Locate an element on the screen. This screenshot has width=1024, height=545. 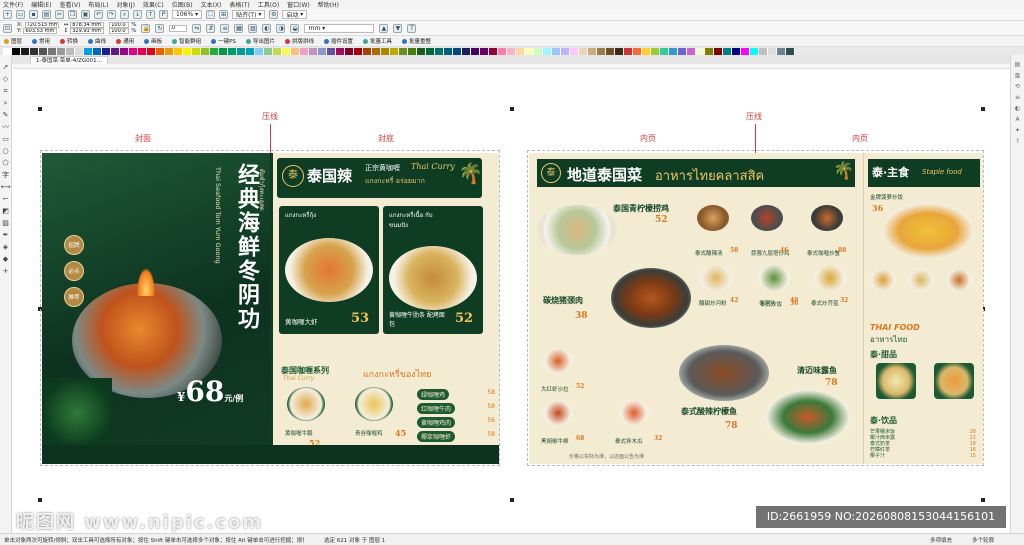
menu-text: 文本(X) is located at coordinates (211, 4).